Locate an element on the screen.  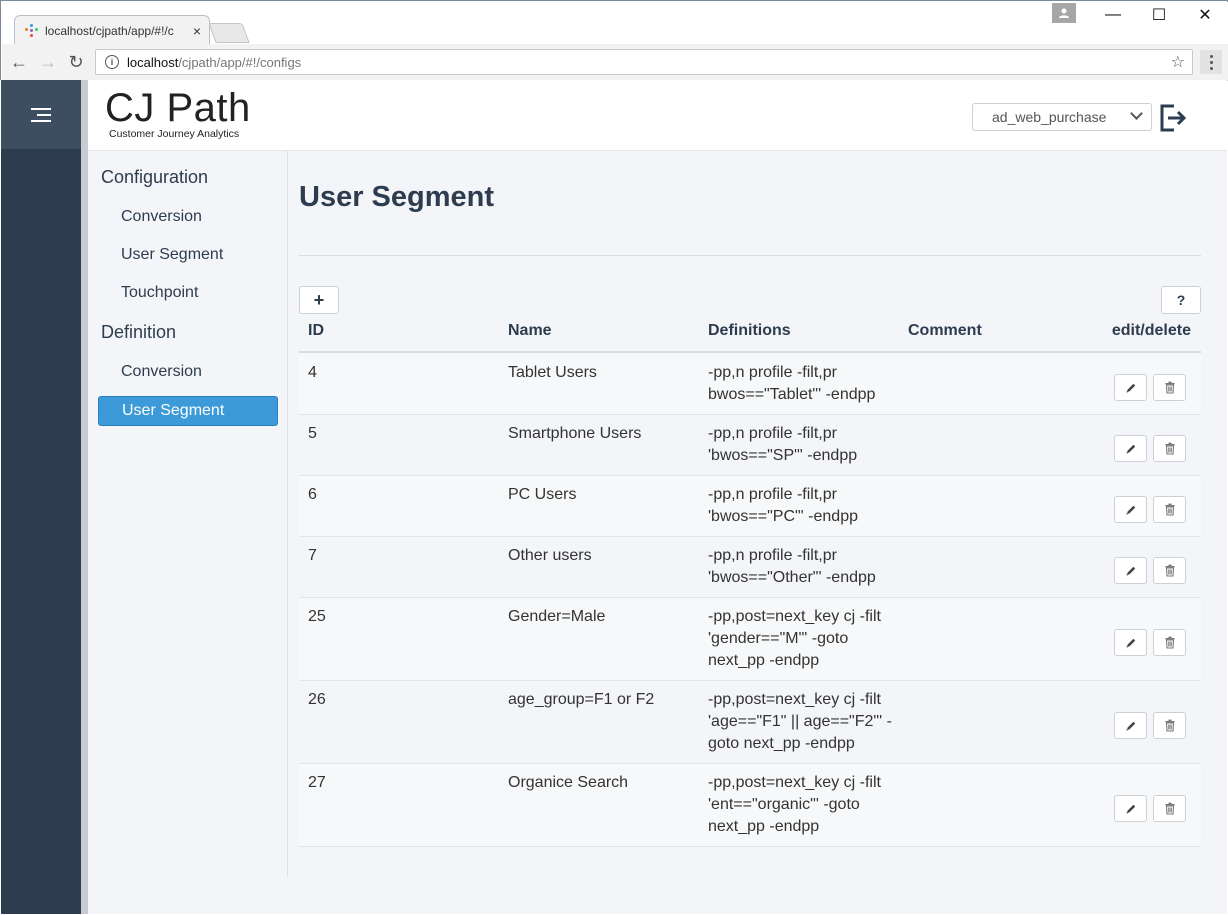
rail-divider is located at coordinates (84, 497).